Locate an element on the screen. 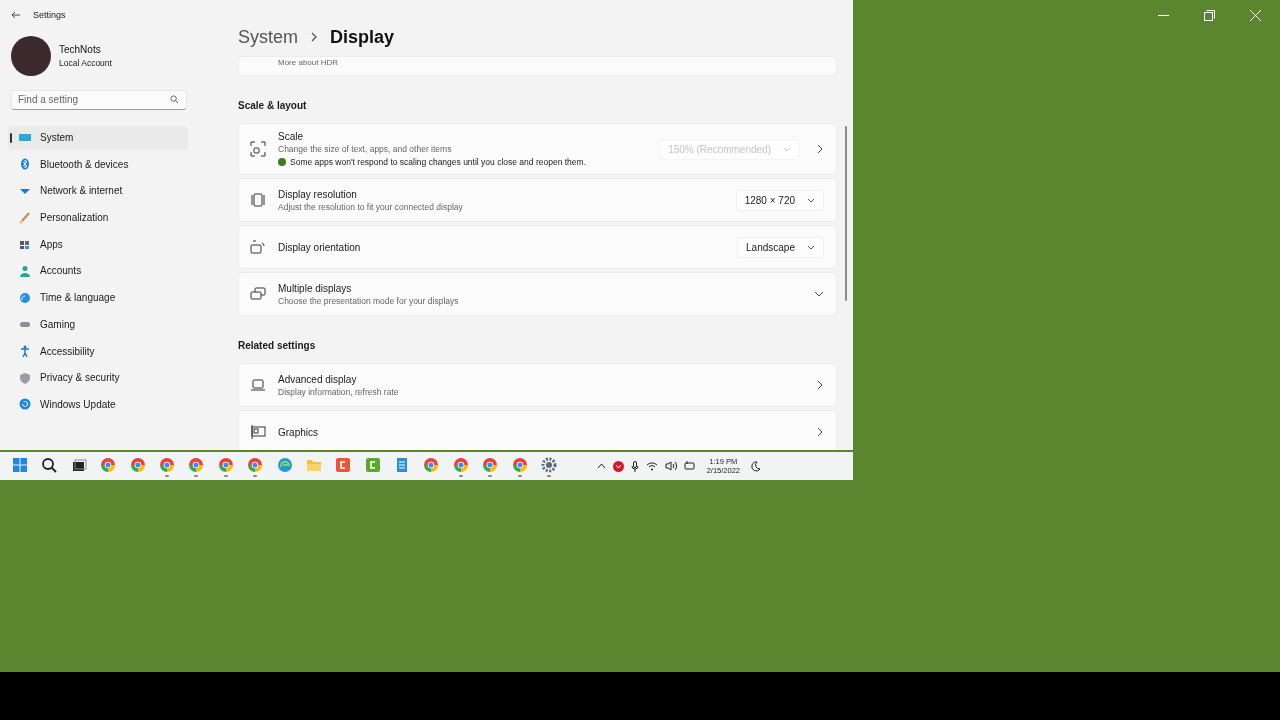 This screenshot has width=1280, height=720. close-icon is located at coordinates (1255, 15).